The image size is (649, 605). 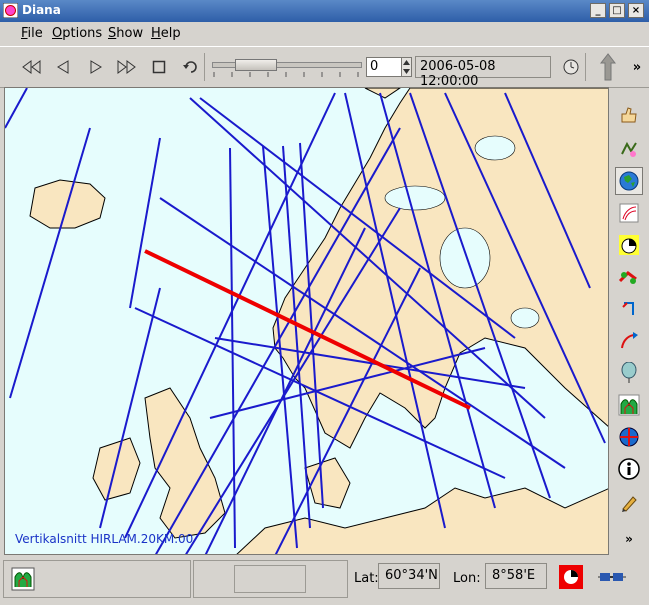 I want to click on satellite-button, so click(x=629, y=213).